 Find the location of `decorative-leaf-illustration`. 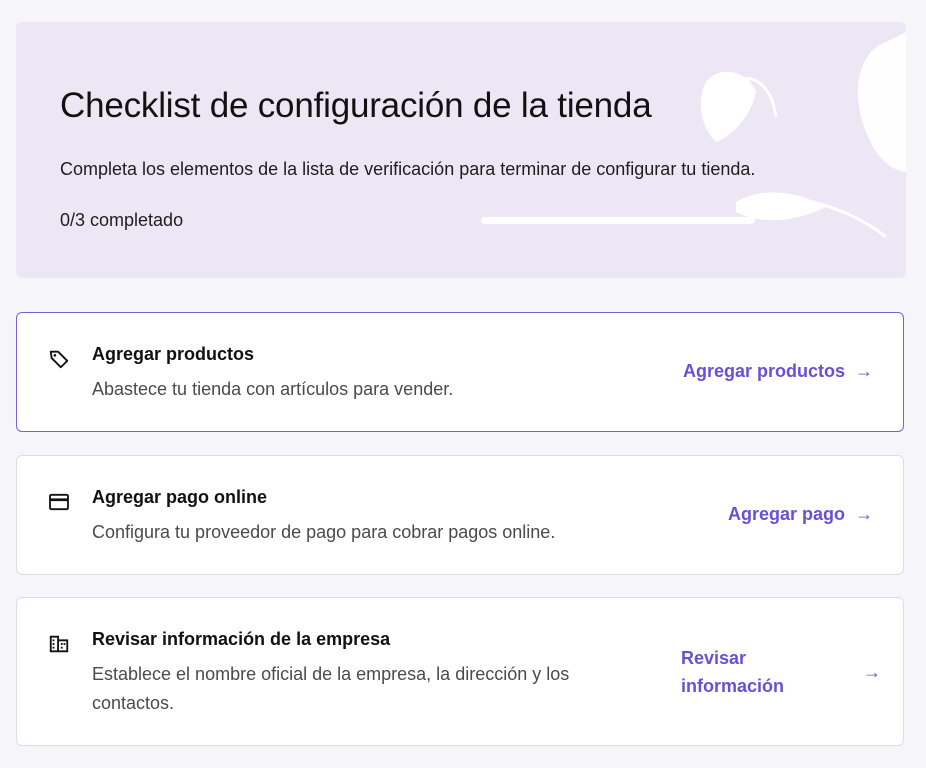

decorative-leaf-illustration is located at coordinates (803, 135).